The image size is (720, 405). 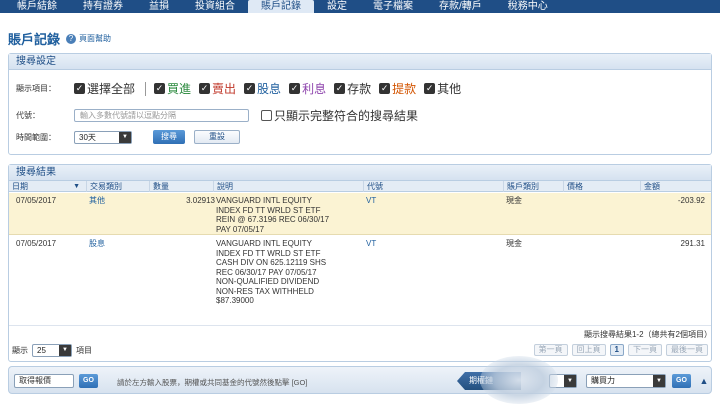 I want to click on checkbox-empty-icon, so click(x=266, y=115).